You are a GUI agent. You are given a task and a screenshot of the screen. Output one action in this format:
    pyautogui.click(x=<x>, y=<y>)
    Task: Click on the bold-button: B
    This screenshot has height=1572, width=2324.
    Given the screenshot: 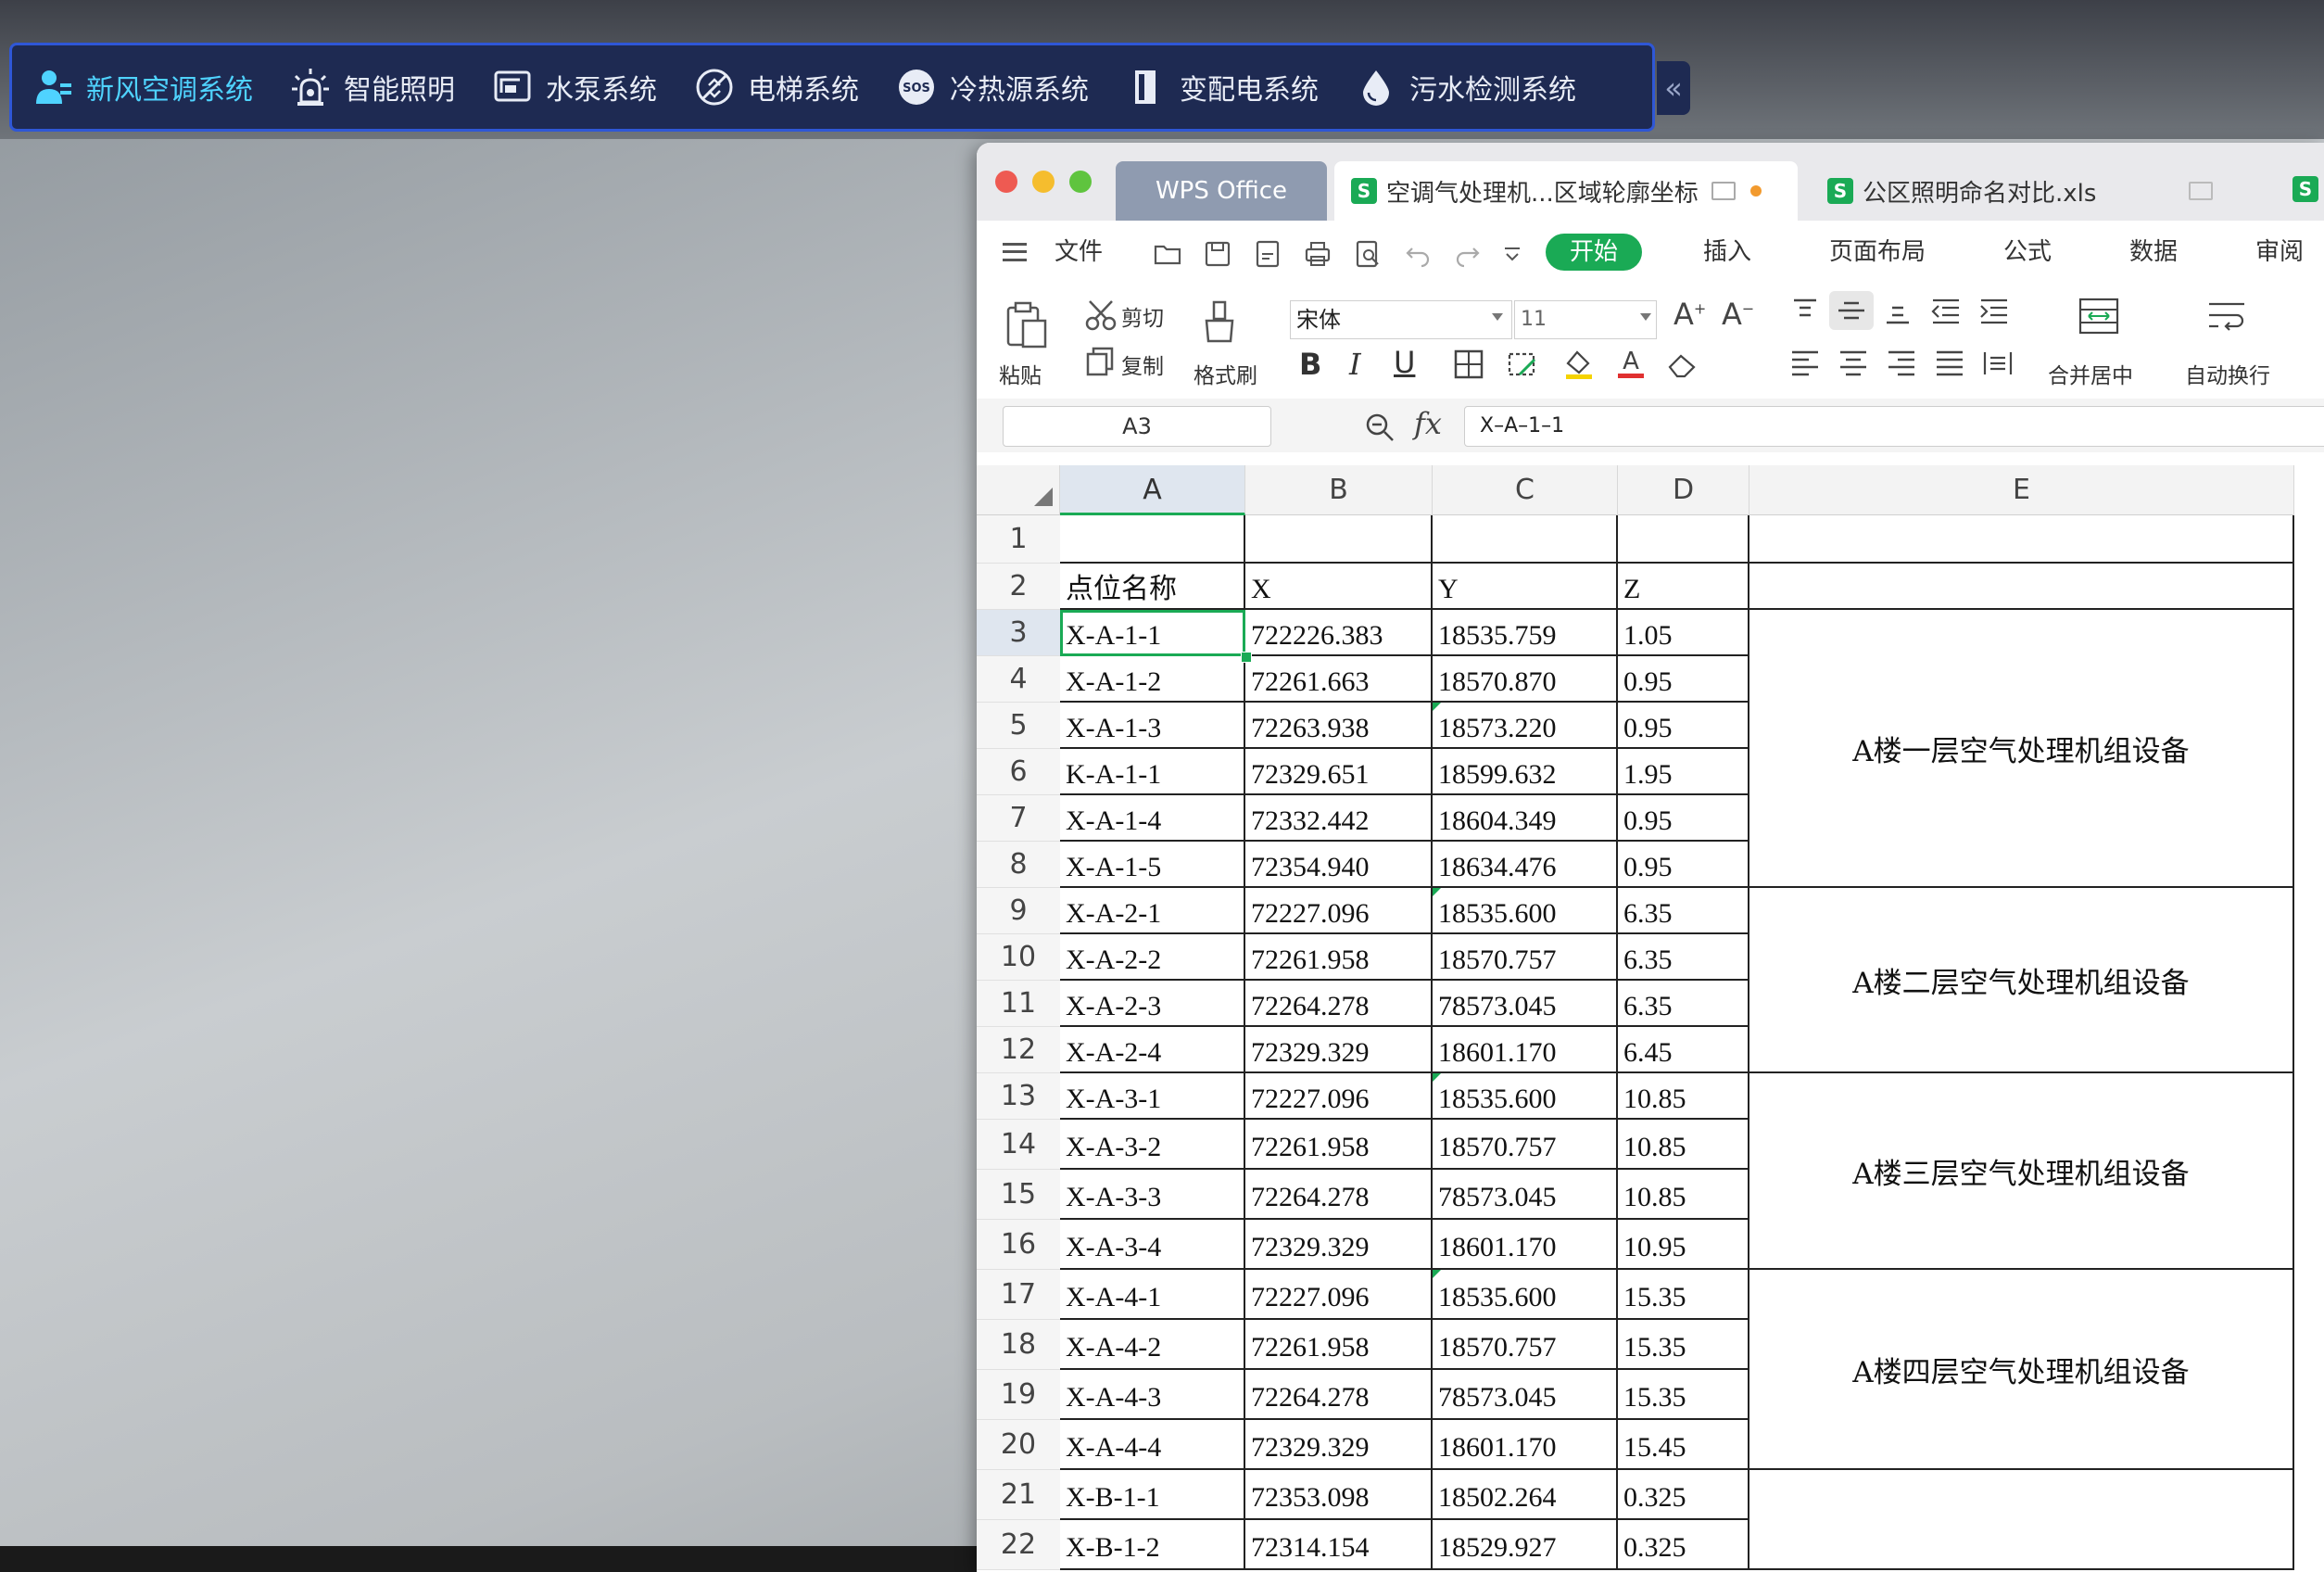 What is the action you would take?
    pyautogui.click(x=1310, y=365)
    